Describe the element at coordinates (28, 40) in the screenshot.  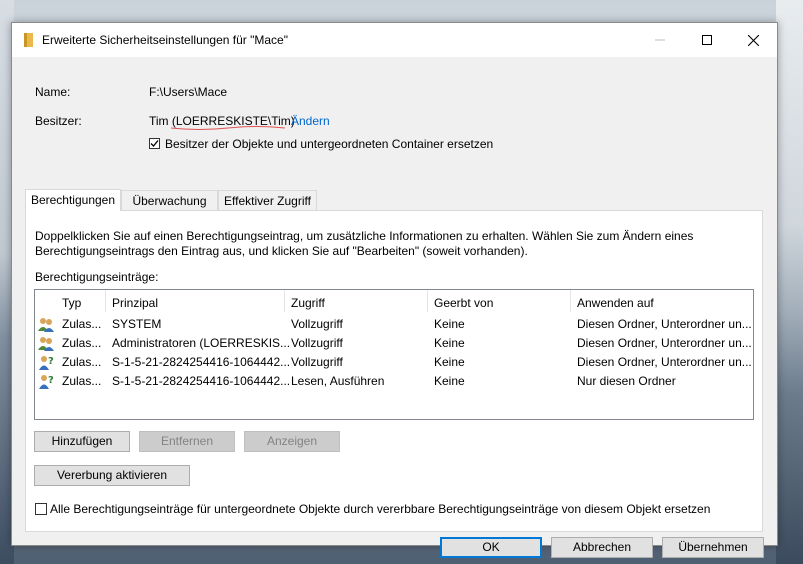
I see `folder-icon` at that location.